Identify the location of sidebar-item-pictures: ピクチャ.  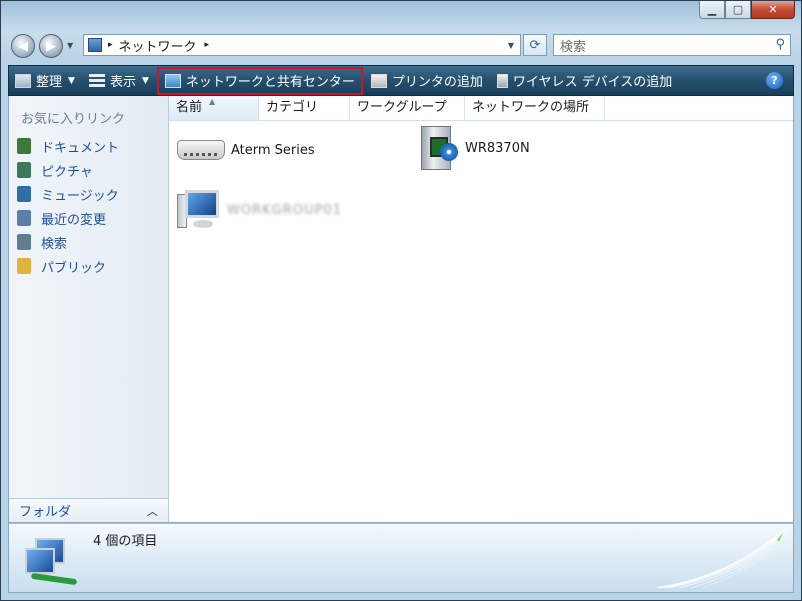
(68, 170).